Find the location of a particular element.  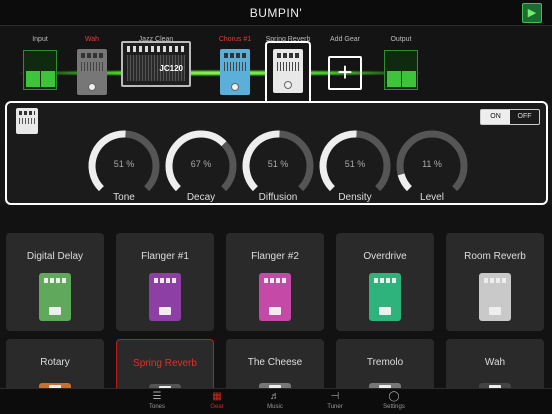

chain-node-label: Spring Reverb is located at coordinates (288, 39).